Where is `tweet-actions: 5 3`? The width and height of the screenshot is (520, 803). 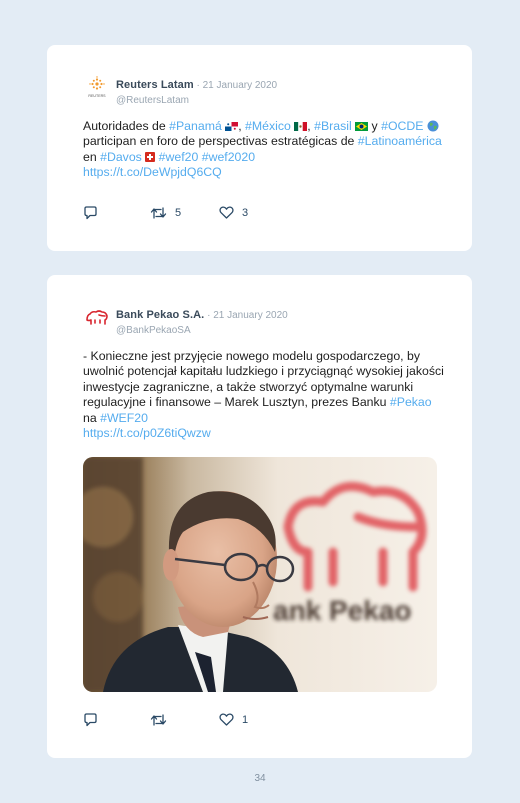 tweet-actions: 5 3 is located at coordinates (248, 214).